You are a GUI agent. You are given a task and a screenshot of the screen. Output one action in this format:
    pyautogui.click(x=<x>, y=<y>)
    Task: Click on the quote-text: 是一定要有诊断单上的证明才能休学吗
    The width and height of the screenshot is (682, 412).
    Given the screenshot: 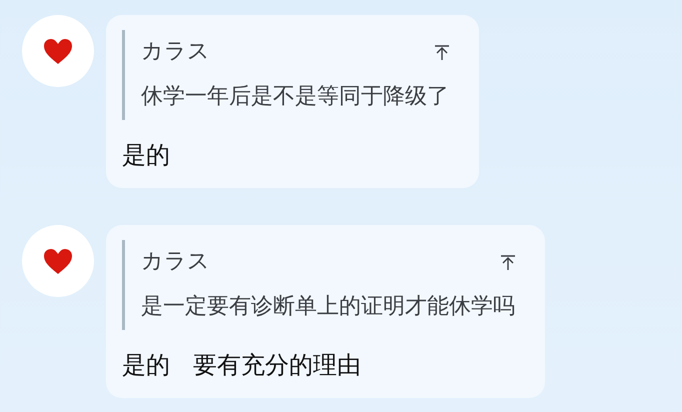 What is the action you would take?
    pyautogui.click(x=328, y=307)
    